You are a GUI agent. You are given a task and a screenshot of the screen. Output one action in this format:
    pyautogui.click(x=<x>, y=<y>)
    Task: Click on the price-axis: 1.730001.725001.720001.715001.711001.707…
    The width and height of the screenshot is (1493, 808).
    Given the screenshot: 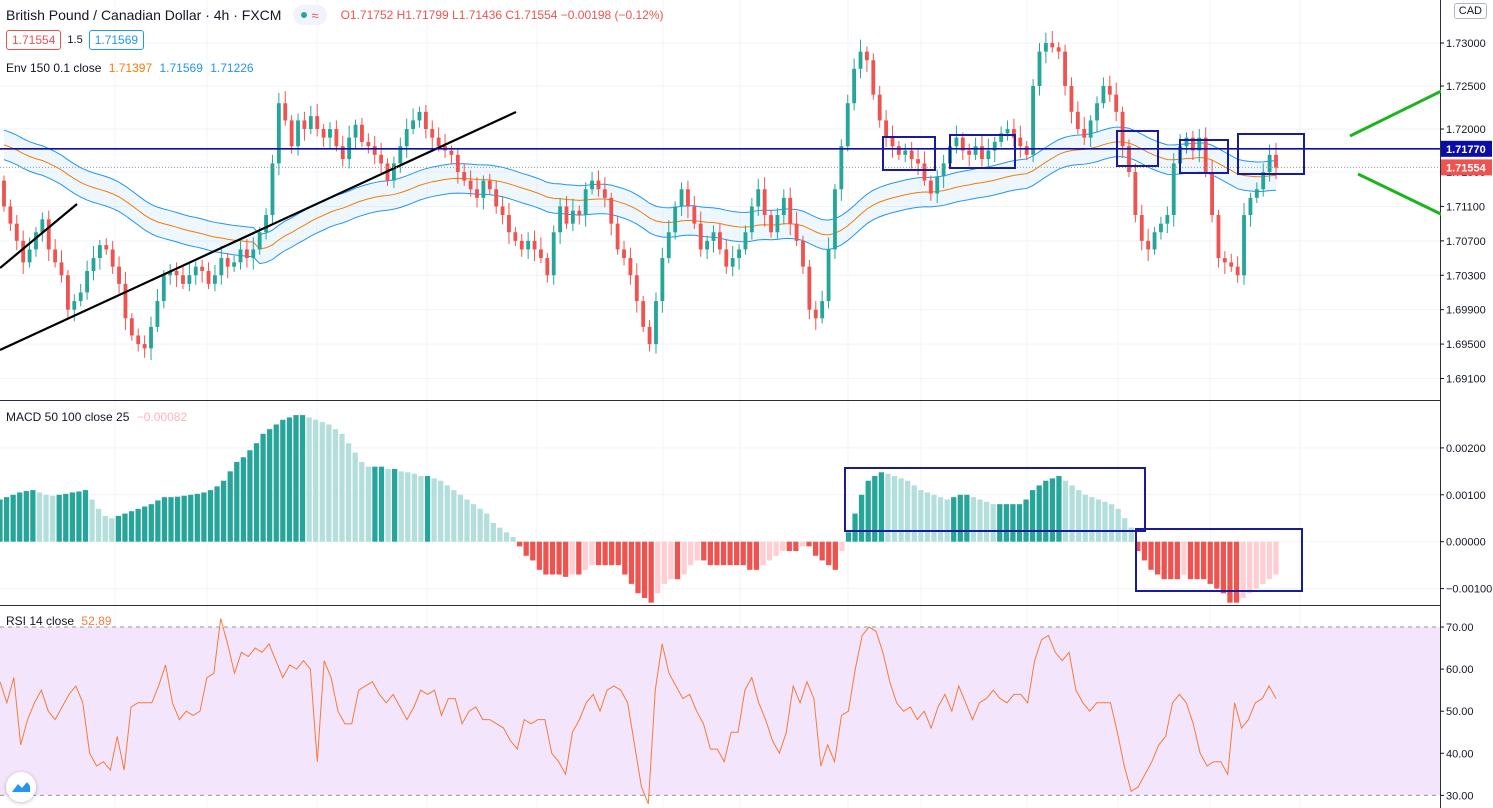 What is the action you would take?
    pyautogui.click(x=1466, y=404)
    